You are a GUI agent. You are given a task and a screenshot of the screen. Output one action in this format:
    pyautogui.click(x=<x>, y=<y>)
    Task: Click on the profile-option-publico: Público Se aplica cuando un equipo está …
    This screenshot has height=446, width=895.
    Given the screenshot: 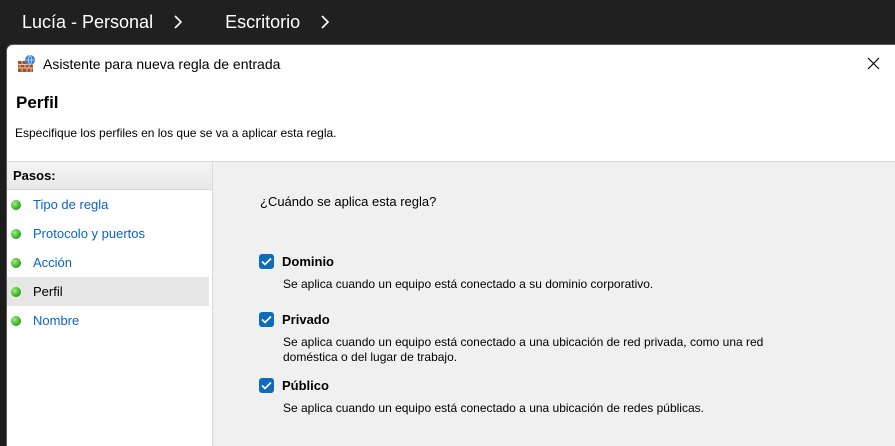 What is the action you would take?
    pyautogui.click(x=521, y=397)
    